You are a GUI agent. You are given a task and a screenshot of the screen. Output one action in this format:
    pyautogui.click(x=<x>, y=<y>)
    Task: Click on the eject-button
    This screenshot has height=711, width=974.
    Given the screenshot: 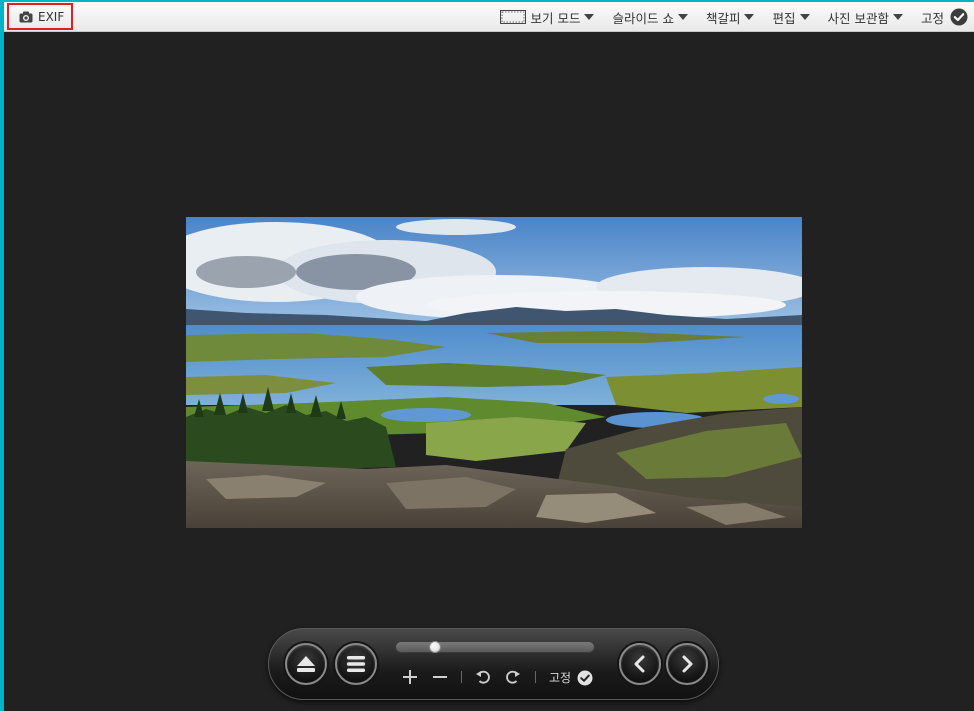 What is the action you would take?
    pyautogui.click(x=306, y=664)
    